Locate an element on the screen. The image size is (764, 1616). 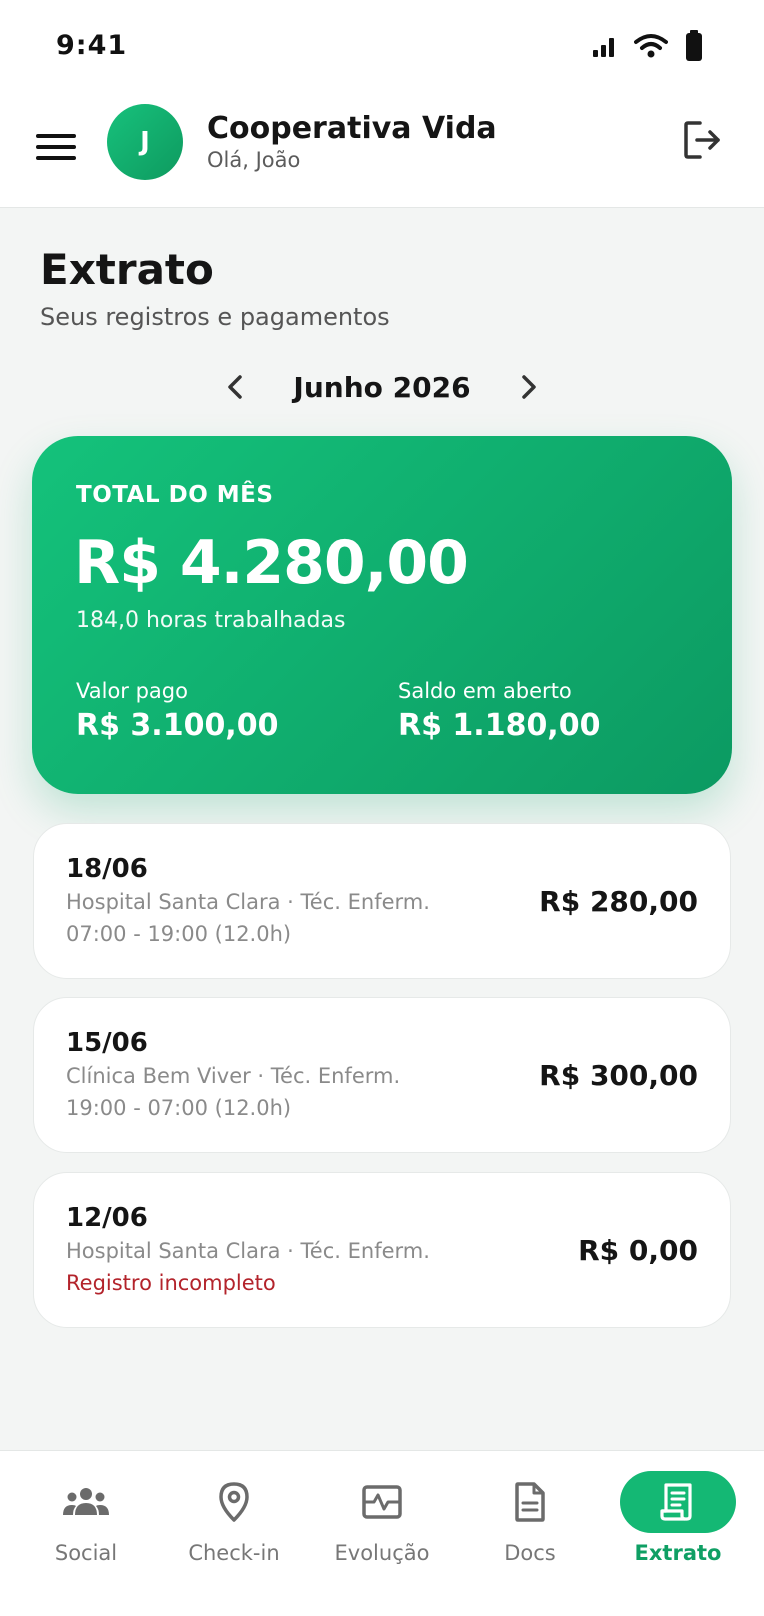
total-label: TOTAL DO MÊS is located at coordinates (175, 495).